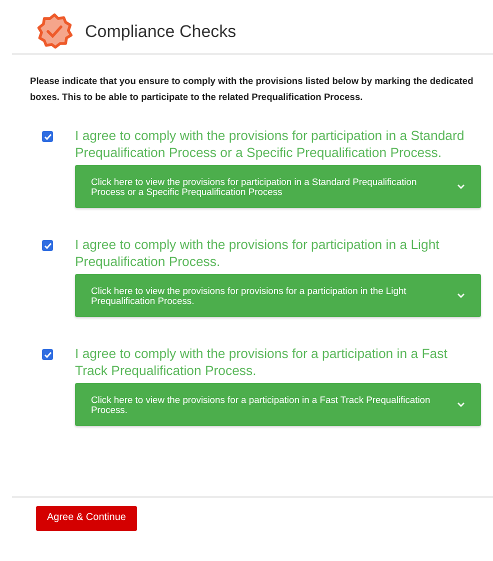  I want to click on provisions-panel: Click here to view the provisions for participation in a Standard Prequalification Process or a Specific Prequalification Process, so click(278, 186).